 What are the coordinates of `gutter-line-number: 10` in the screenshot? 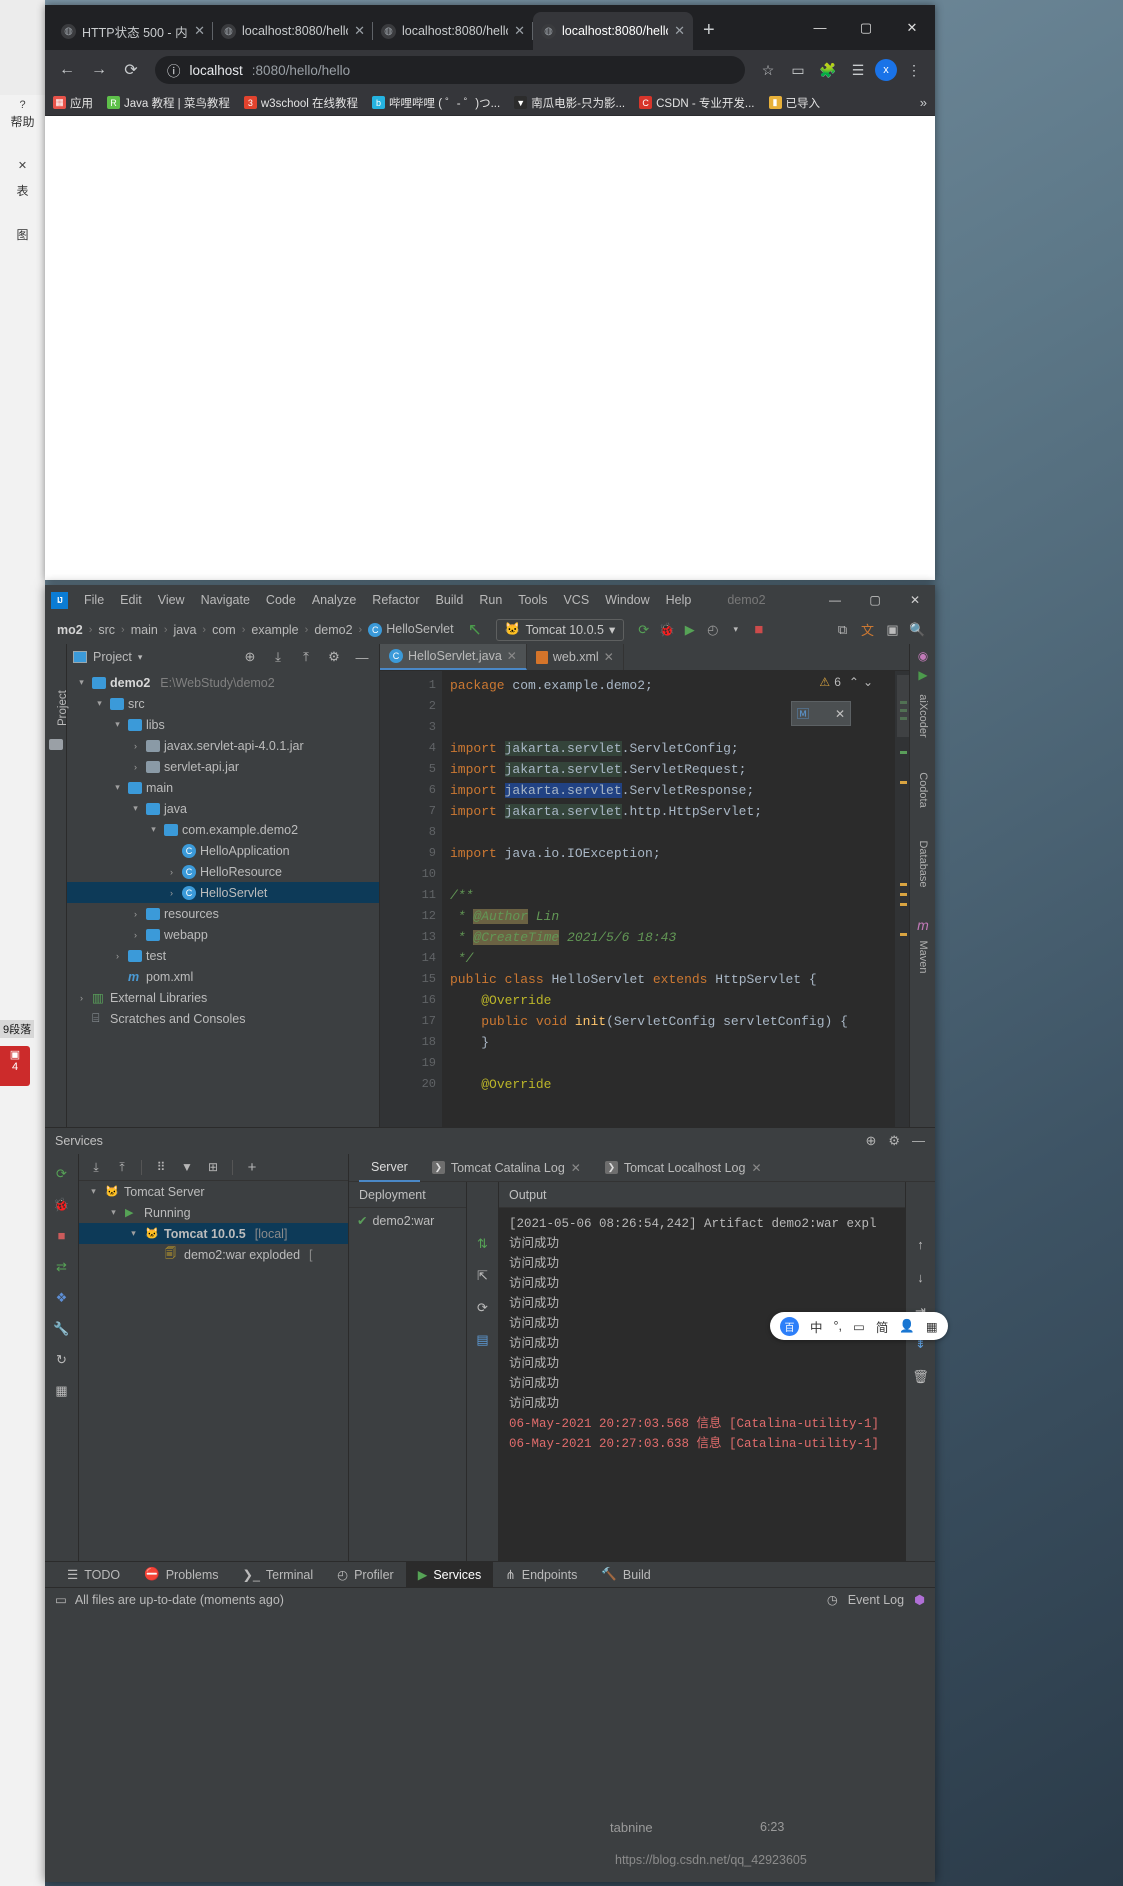 It's located at (411, 874).